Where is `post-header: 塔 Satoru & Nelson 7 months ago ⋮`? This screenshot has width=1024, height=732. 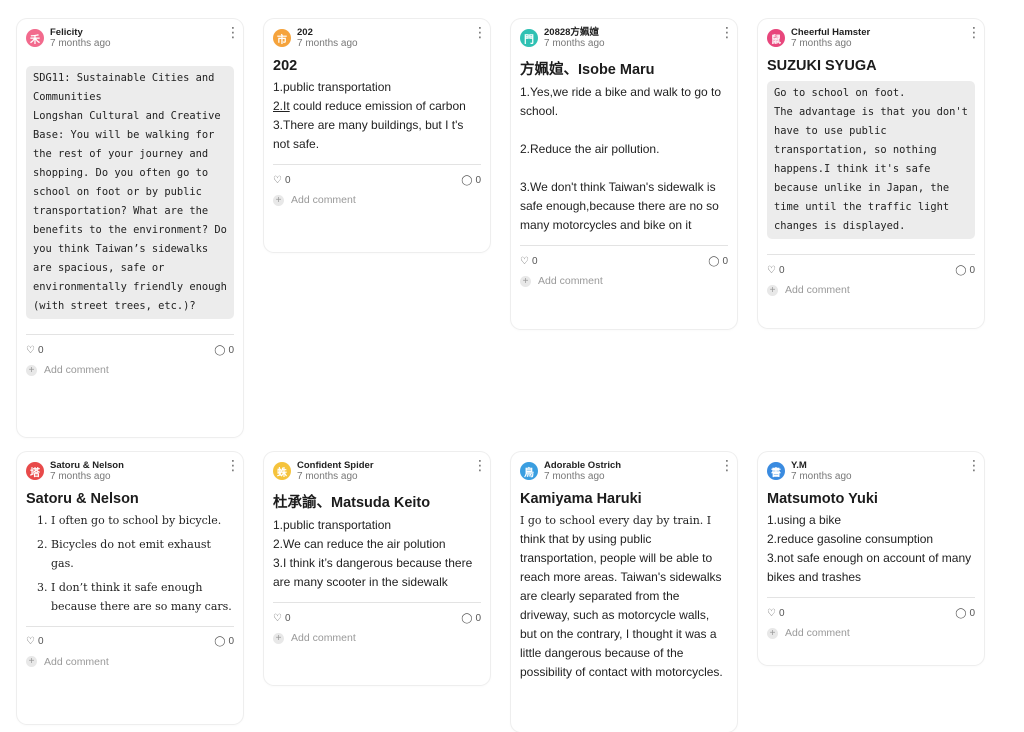 post-header: 塔 Satoru & Nelson 7 months ago ⋮ is located at coordinates (133, 474).